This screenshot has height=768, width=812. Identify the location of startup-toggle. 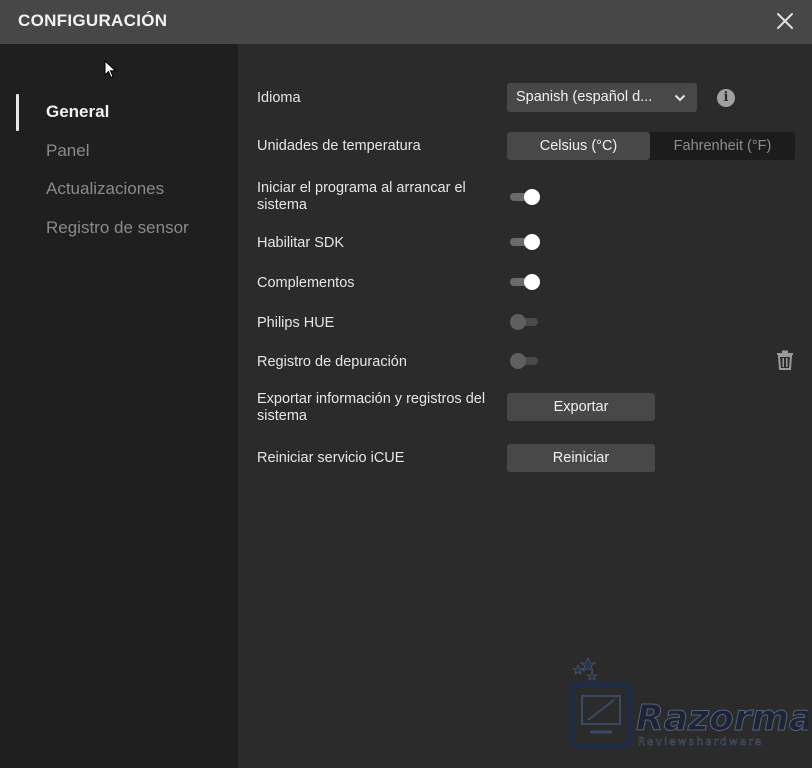
(525, 197).